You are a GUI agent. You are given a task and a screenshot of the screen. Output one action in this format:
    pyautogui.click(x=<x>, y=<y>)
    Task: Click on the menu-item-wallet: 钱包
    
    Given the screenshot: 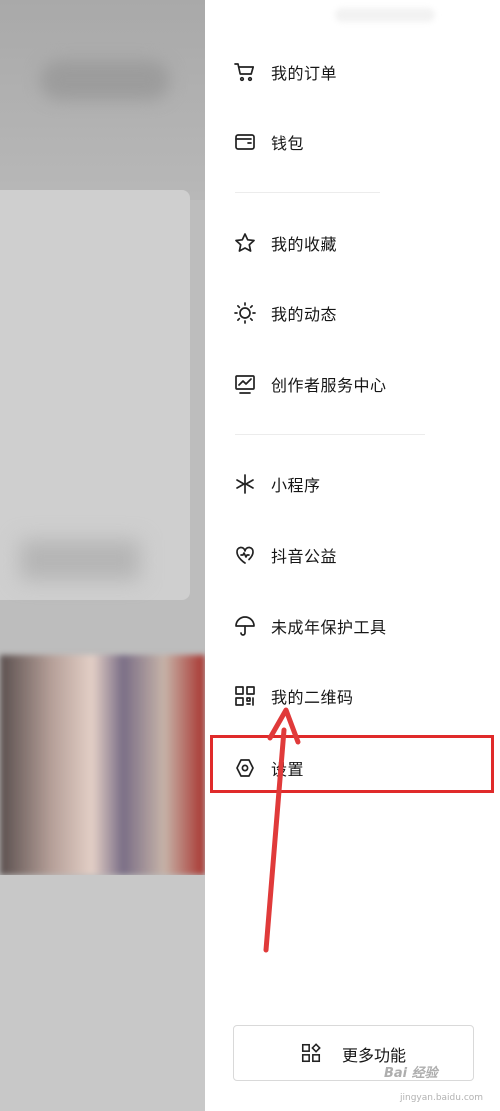 What is the action you would take?
    pyautogui.click(x=352, y=142)
    